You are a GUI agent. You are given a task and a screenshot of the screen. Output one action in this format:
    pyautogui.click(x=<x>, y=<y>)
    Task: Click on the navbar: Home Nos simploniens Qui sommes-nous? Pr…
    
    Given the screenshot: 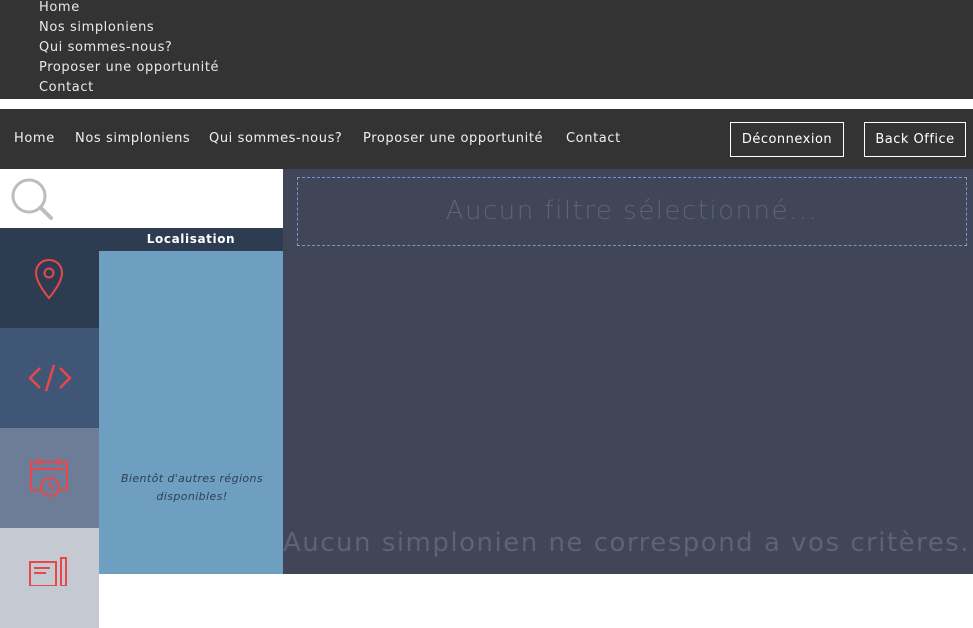 What is the action you would take?
    pyautogui.click(x=486, y=139)
    